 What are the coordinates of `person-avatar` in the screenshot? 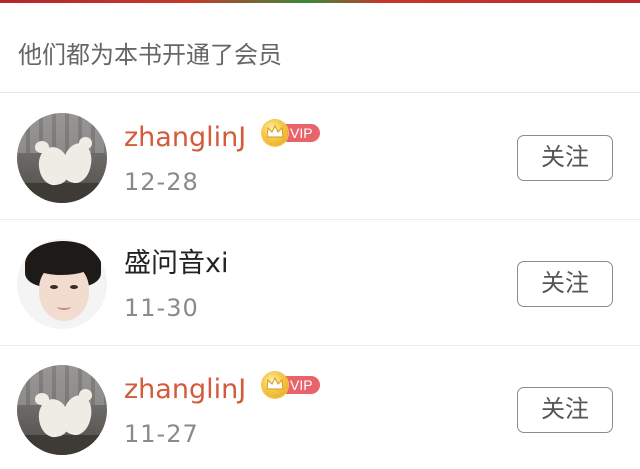 It's located at (62, 284).